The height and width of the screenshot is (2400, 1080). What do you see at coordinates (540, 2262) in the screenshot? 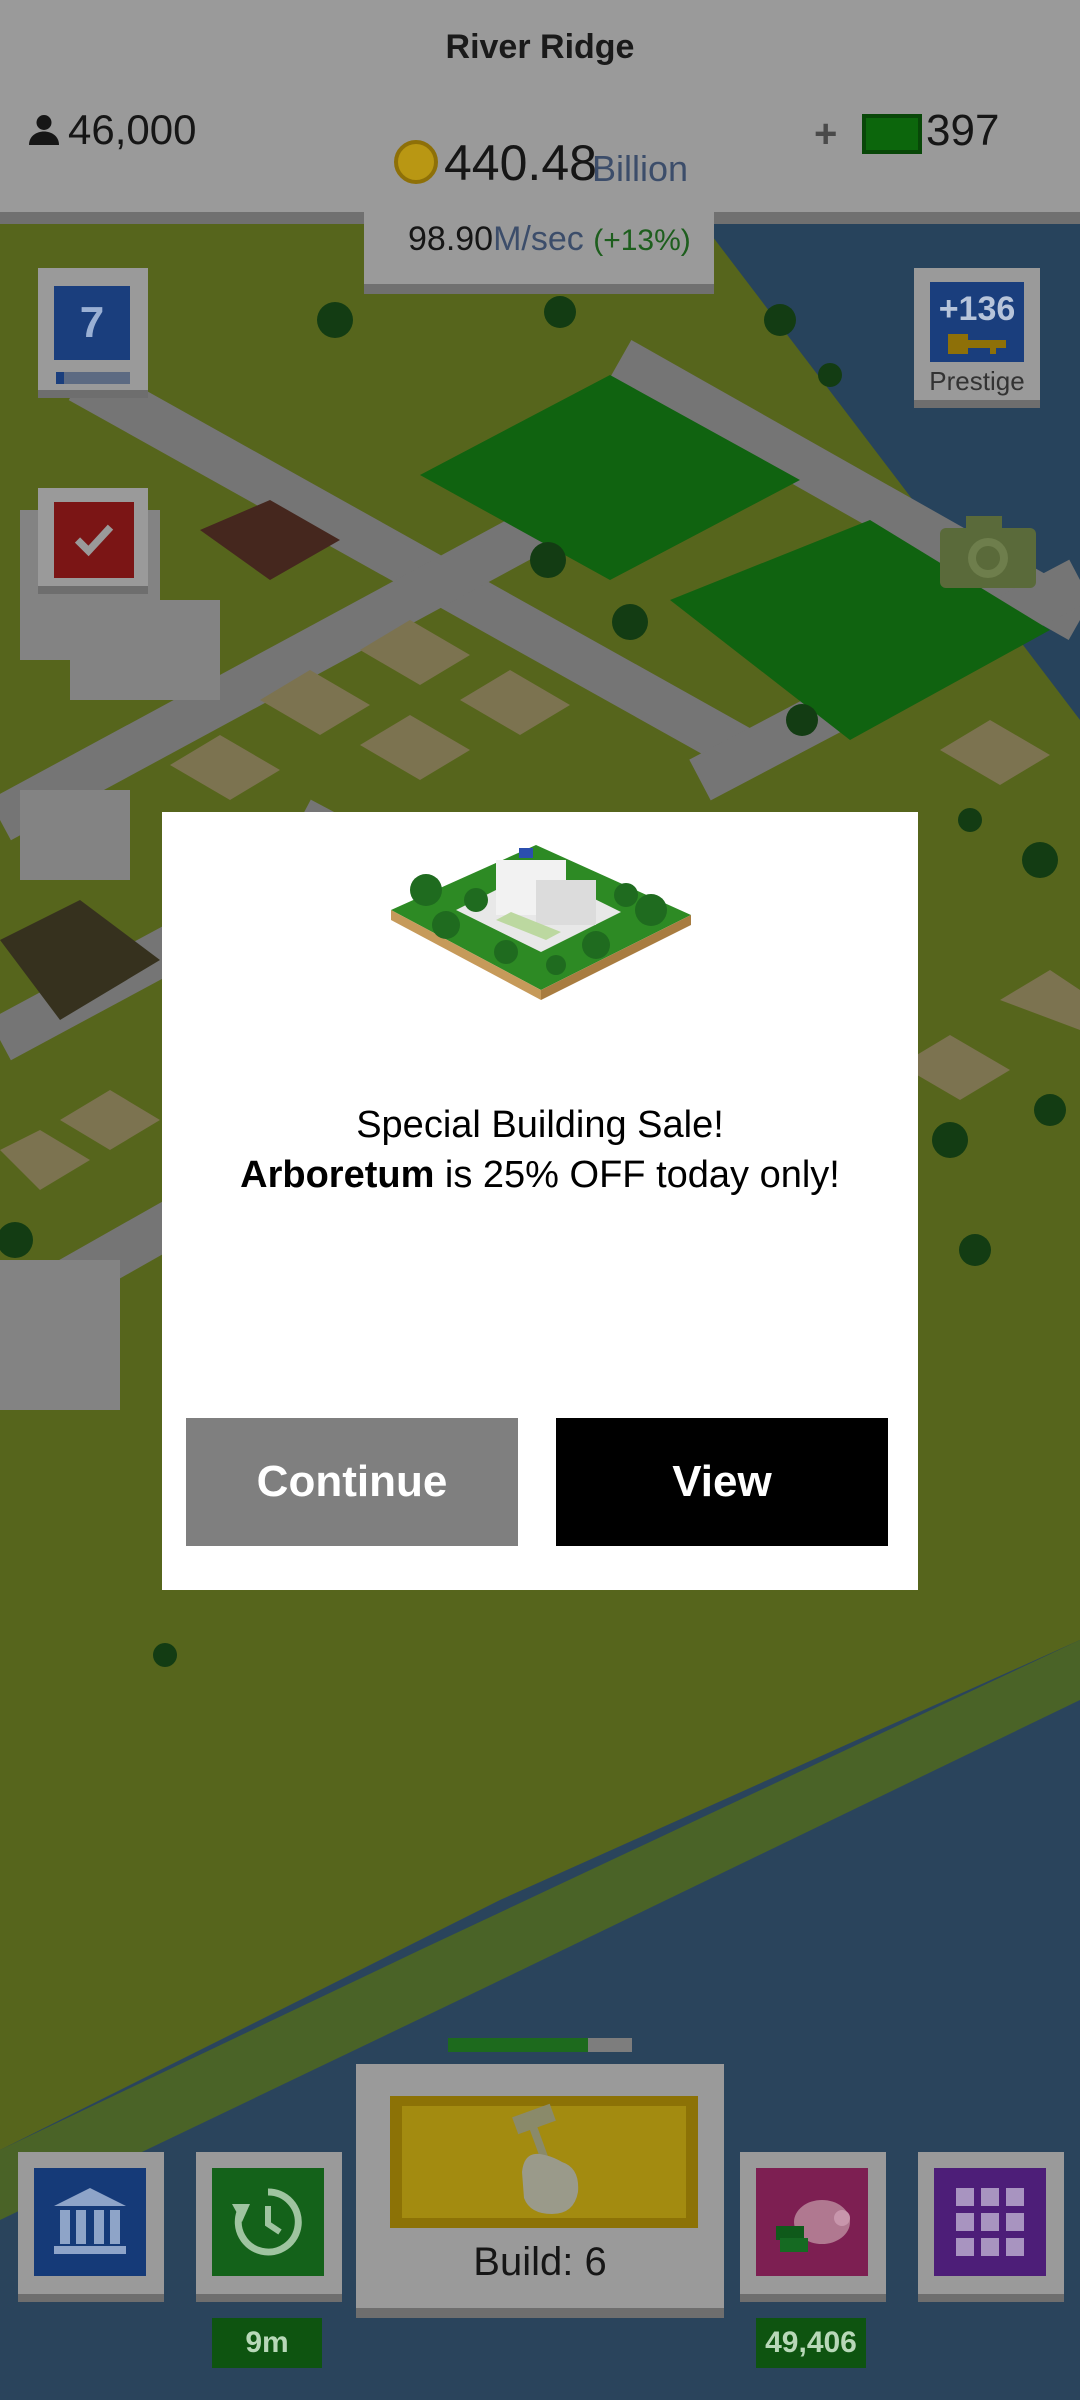
I see `build-label: Build: 6` at bounding box center [540, 2262].